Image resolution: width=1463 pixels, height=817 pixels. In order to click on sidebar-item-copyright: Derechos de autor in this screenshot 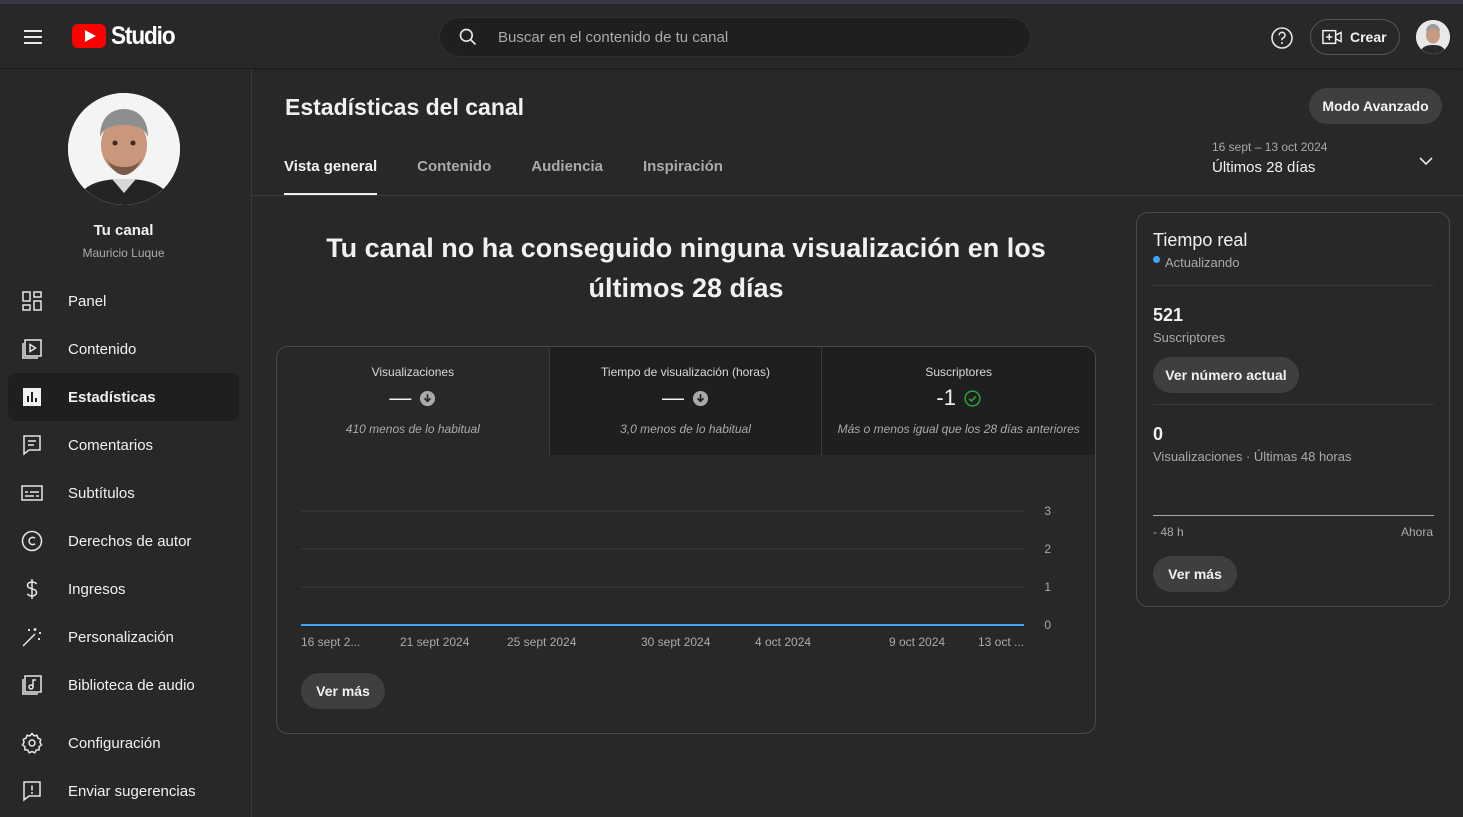, I will do `click(123, 541)`.